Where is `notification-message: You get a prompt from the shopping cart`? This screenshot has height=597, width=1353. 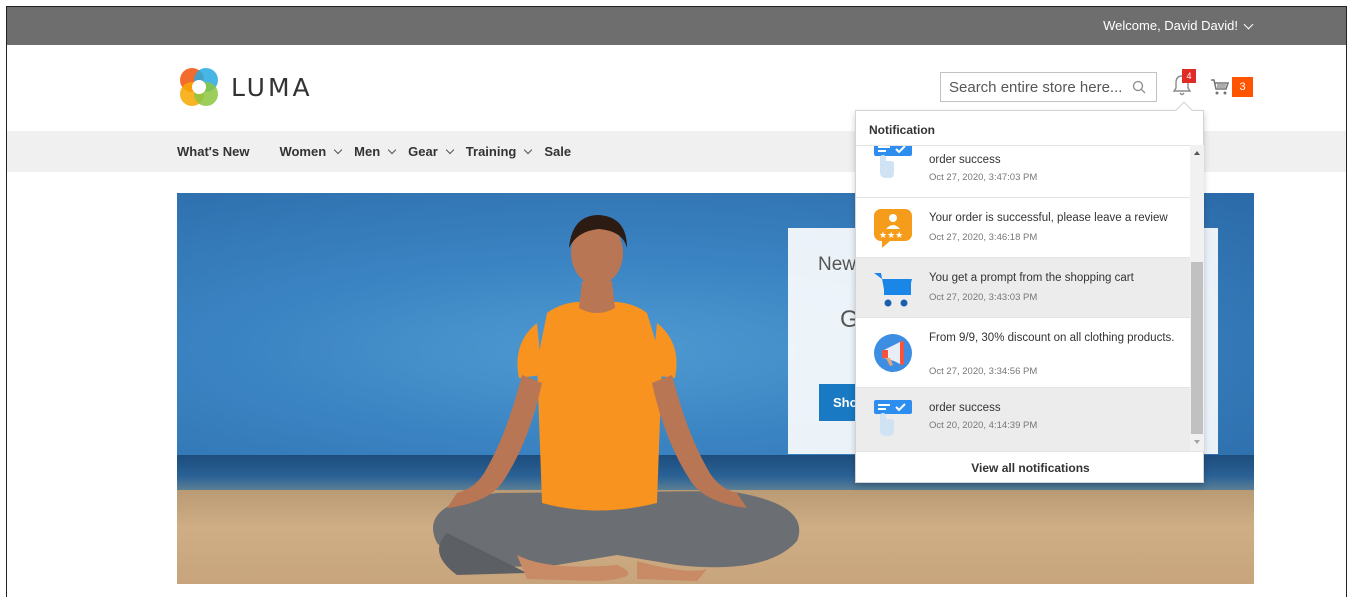 notification-message: You get a prompt from the shopping cart is located at coordinates (1031, 278).